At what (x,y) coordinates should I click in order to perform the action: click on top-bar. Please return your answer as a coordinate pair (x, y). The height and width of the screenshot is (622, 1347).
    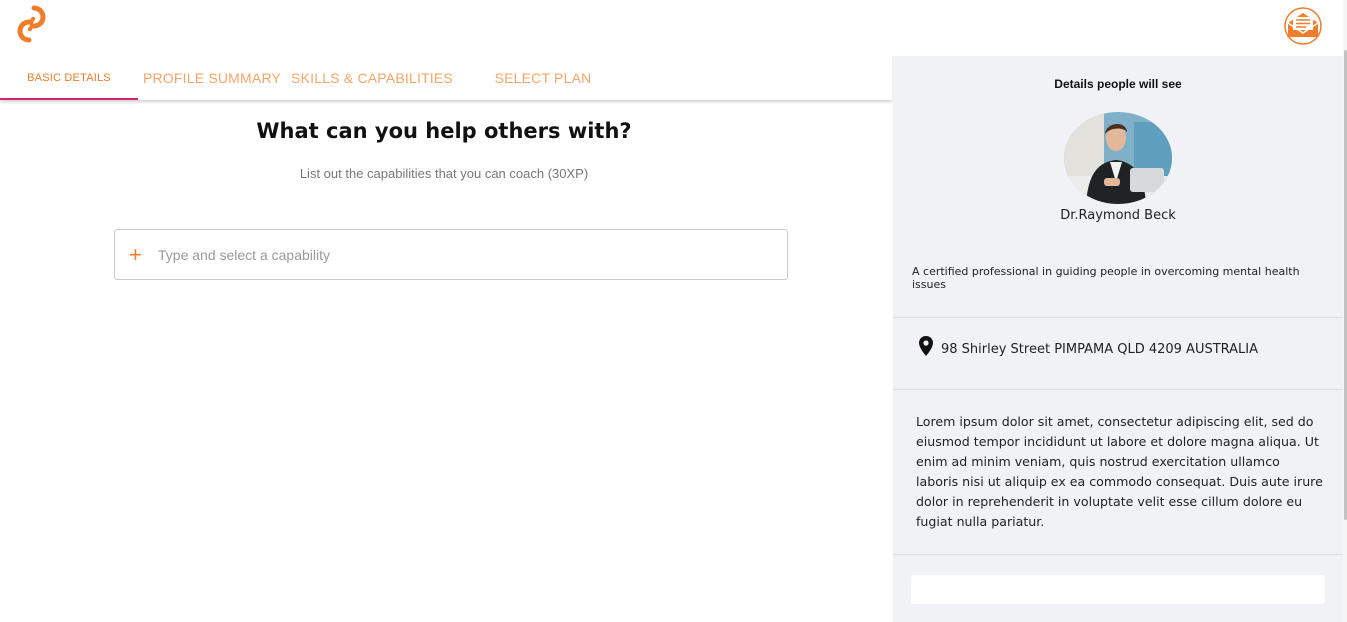
    Looking at the image, I should click on (673, 28).